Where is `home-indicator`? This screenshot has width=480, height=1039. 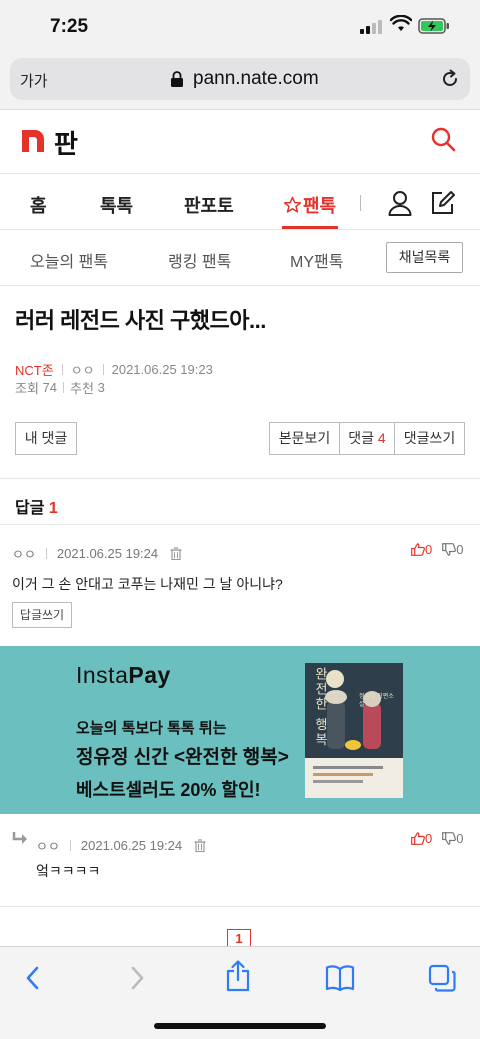
home-indicator is located at coordinates (240, 1026).